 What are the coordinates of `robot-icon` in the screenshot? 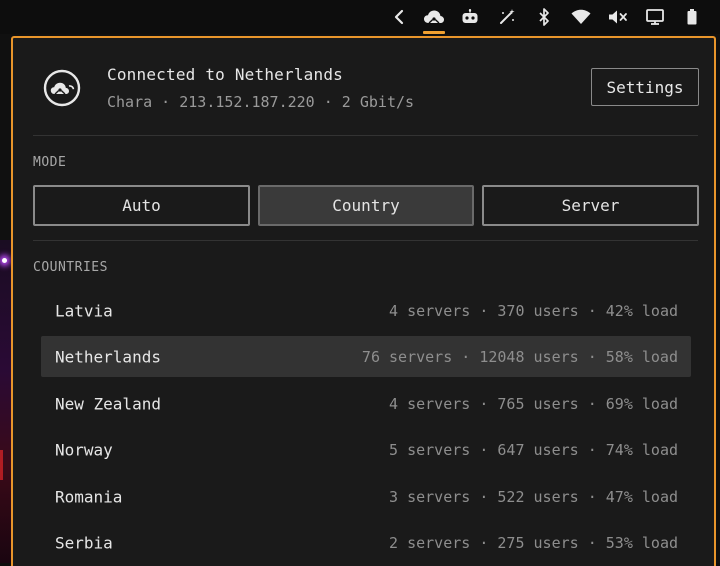 It's located at (470, 17).